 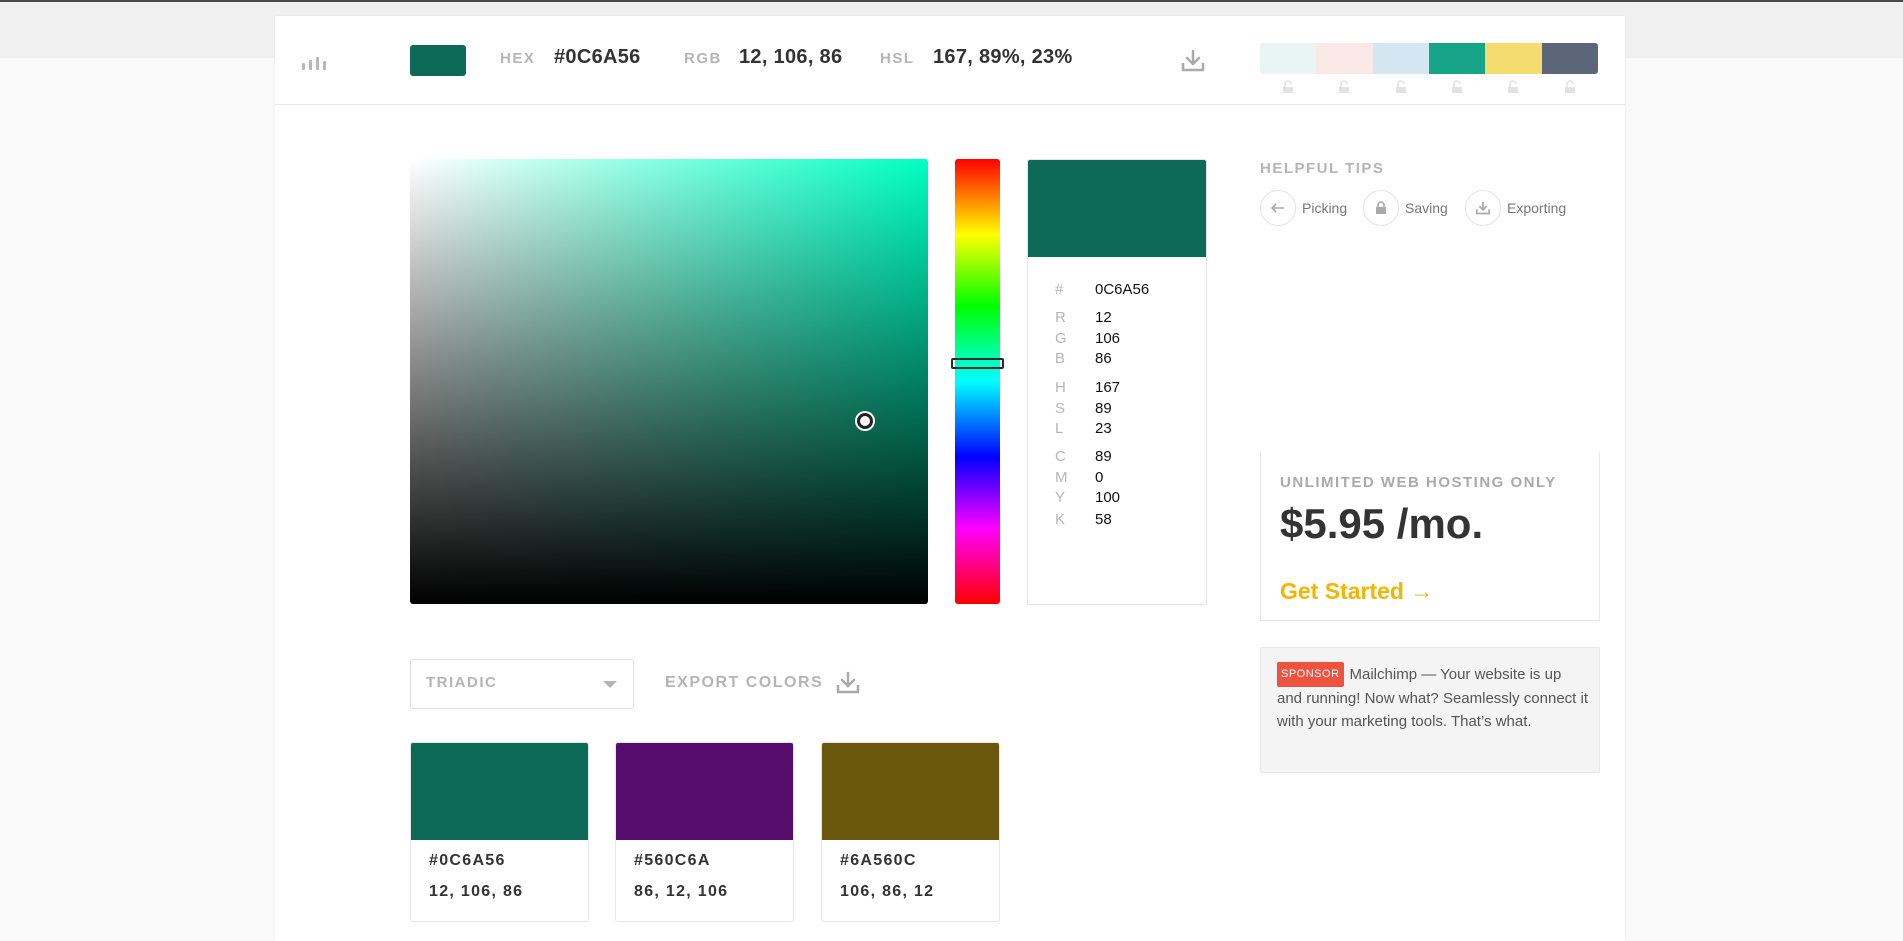 I want to click on harmony-rgb: 86, 12, 106, so click(x=681, y=891).